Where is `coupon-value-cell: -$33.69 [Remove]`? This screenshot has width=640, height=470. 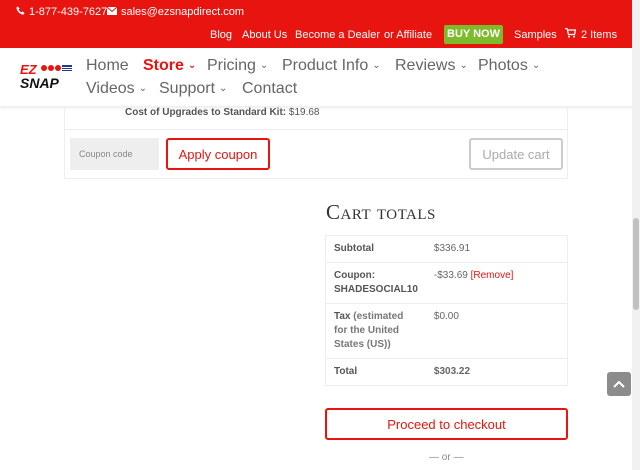
coupon-value-cell: -$33.69 [Remove] is located at coordinates (496, 283).